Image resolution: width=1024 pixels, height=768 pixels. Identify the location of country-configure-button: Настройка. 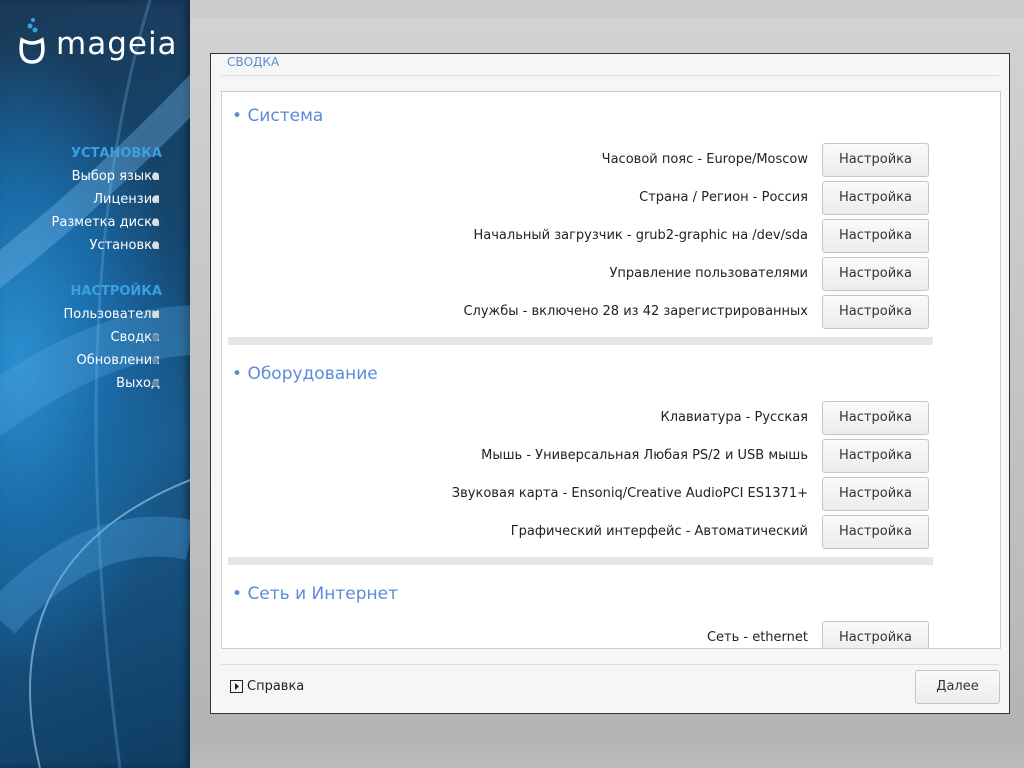
(875, 198).